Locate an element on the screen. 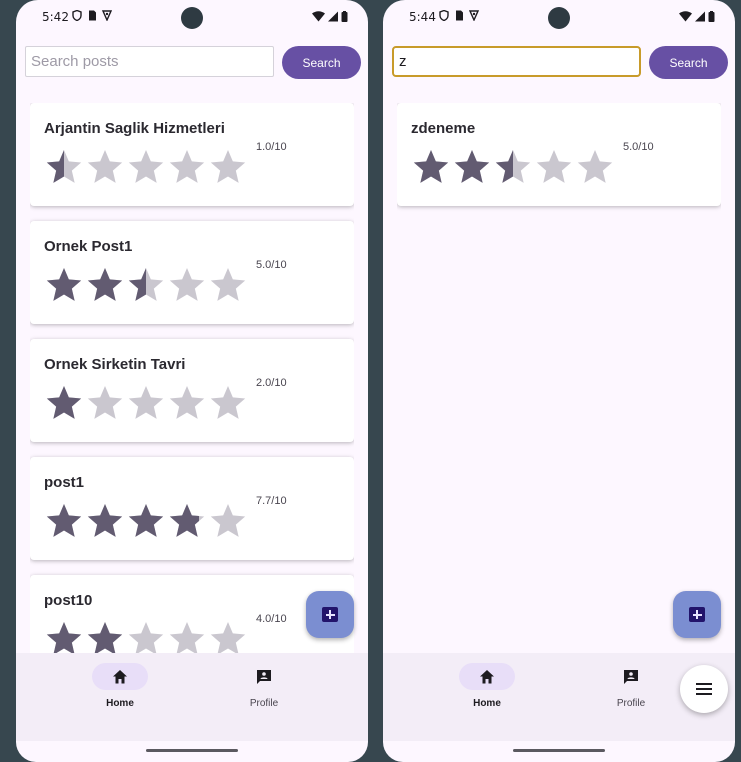  floating-menu-button is located at coordinates (704, 689).